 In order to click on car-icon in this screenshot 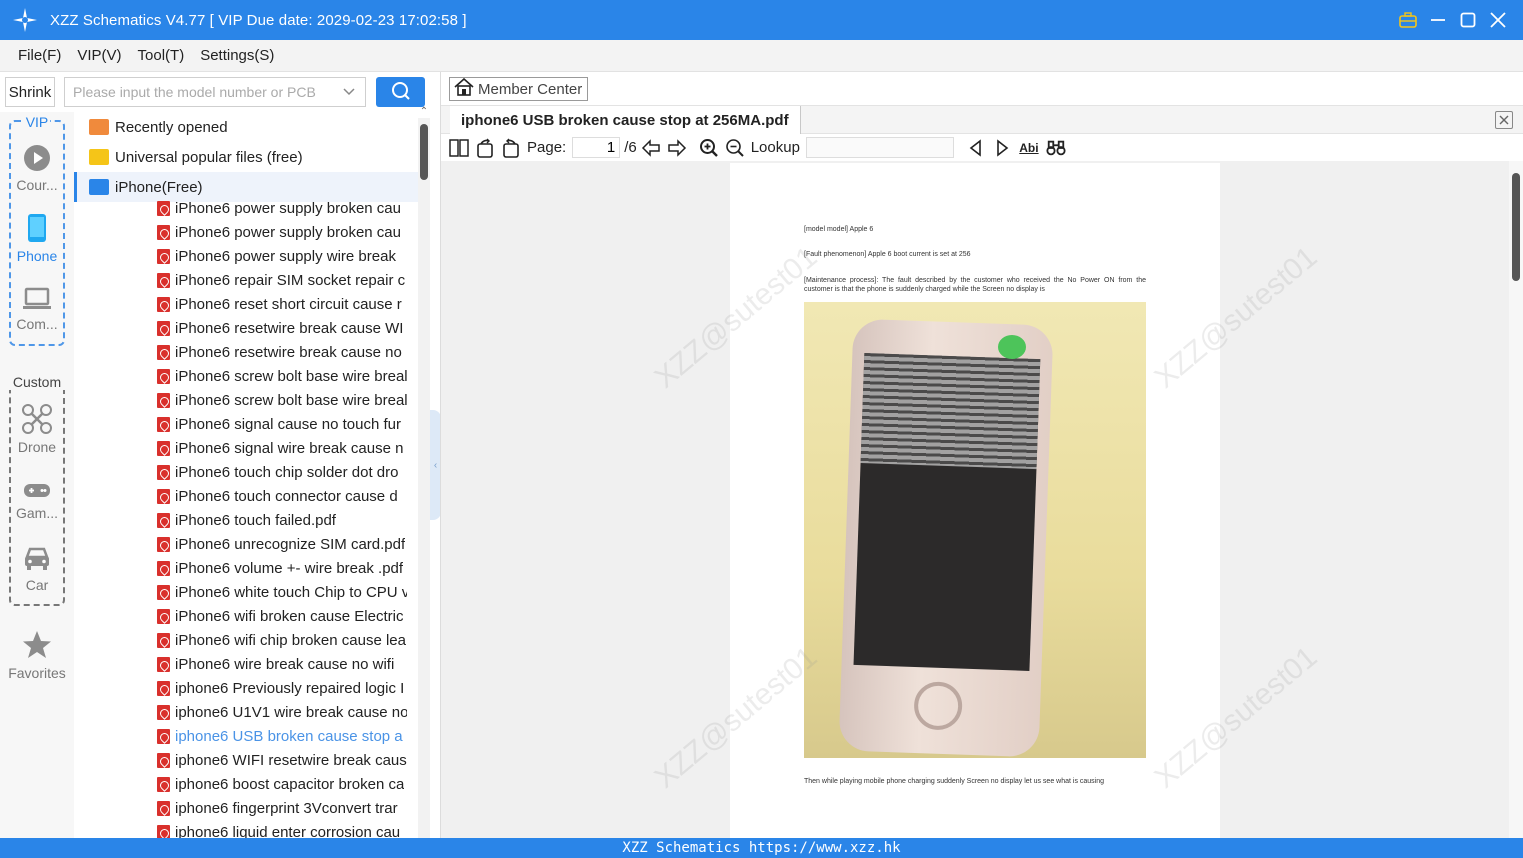, I will do `click(37, 560)`.